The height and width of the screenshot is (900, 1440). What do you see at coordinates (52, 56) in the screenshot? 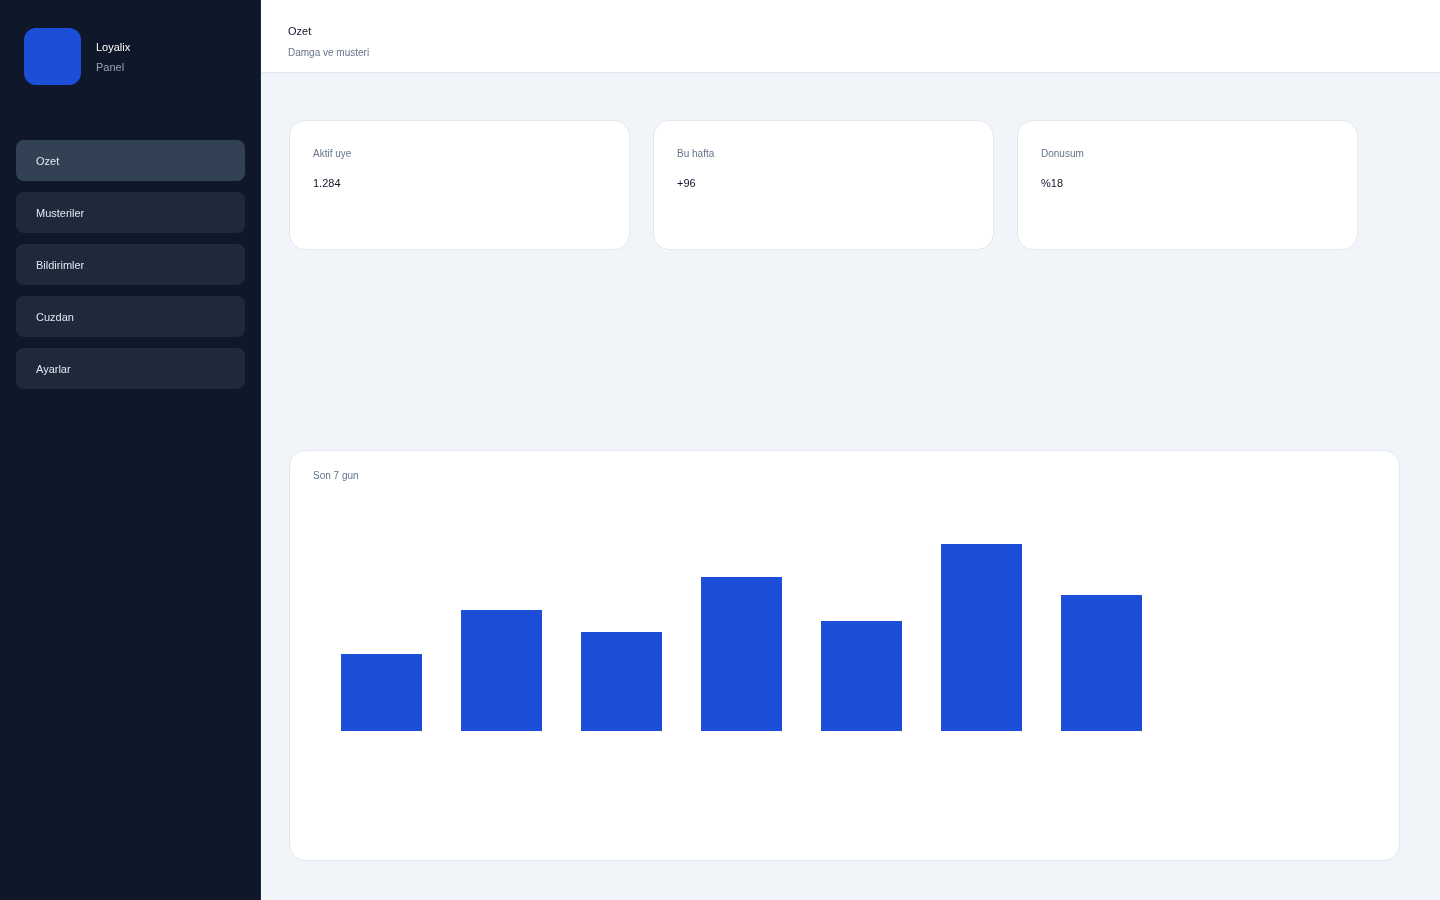
I see `logo-square` at bounding box center [52, 56].